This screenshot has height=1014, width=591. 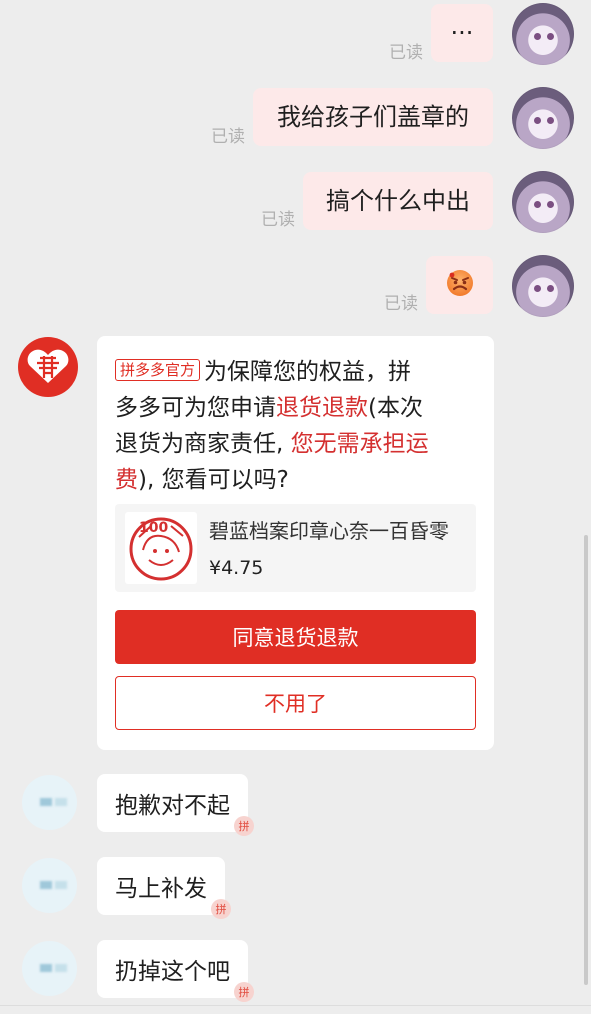 I want to click on message-bubble-outgoing, so click(x=459, y=285).